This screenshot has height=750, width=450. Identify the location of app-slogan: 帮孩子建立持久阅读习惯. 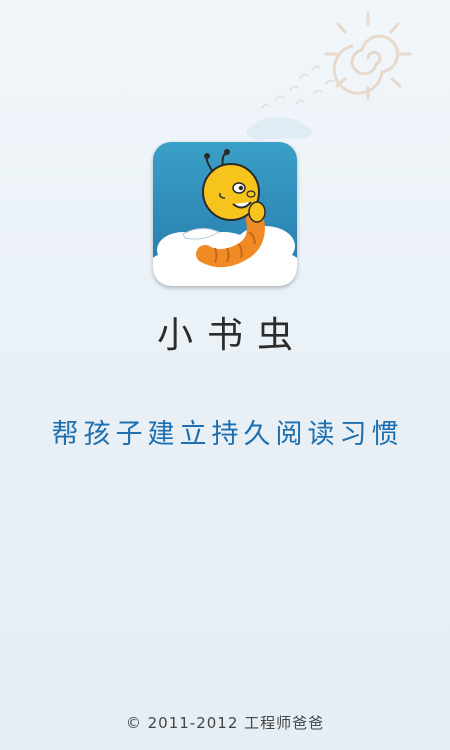
(227, 434).